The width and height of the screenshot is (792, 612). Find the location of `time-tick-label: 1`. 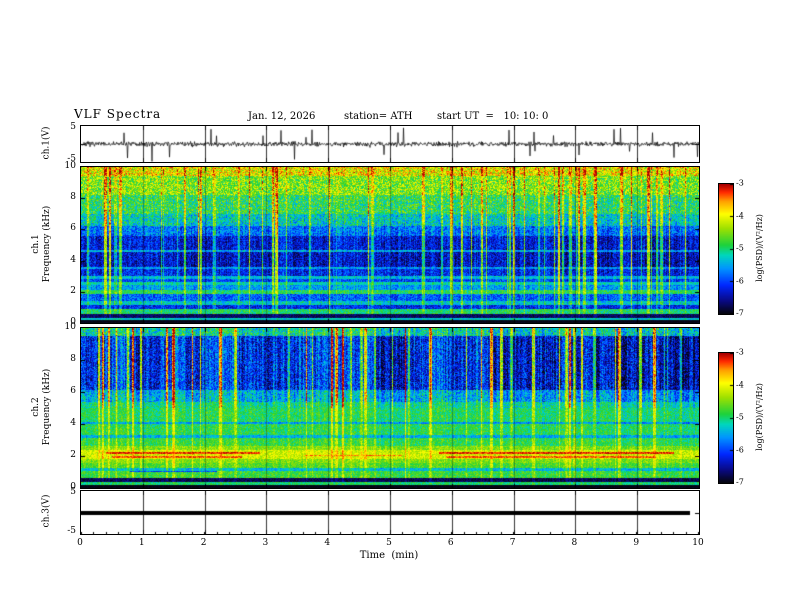

time-tick-label: 1 is located at coordinates (141, 543).